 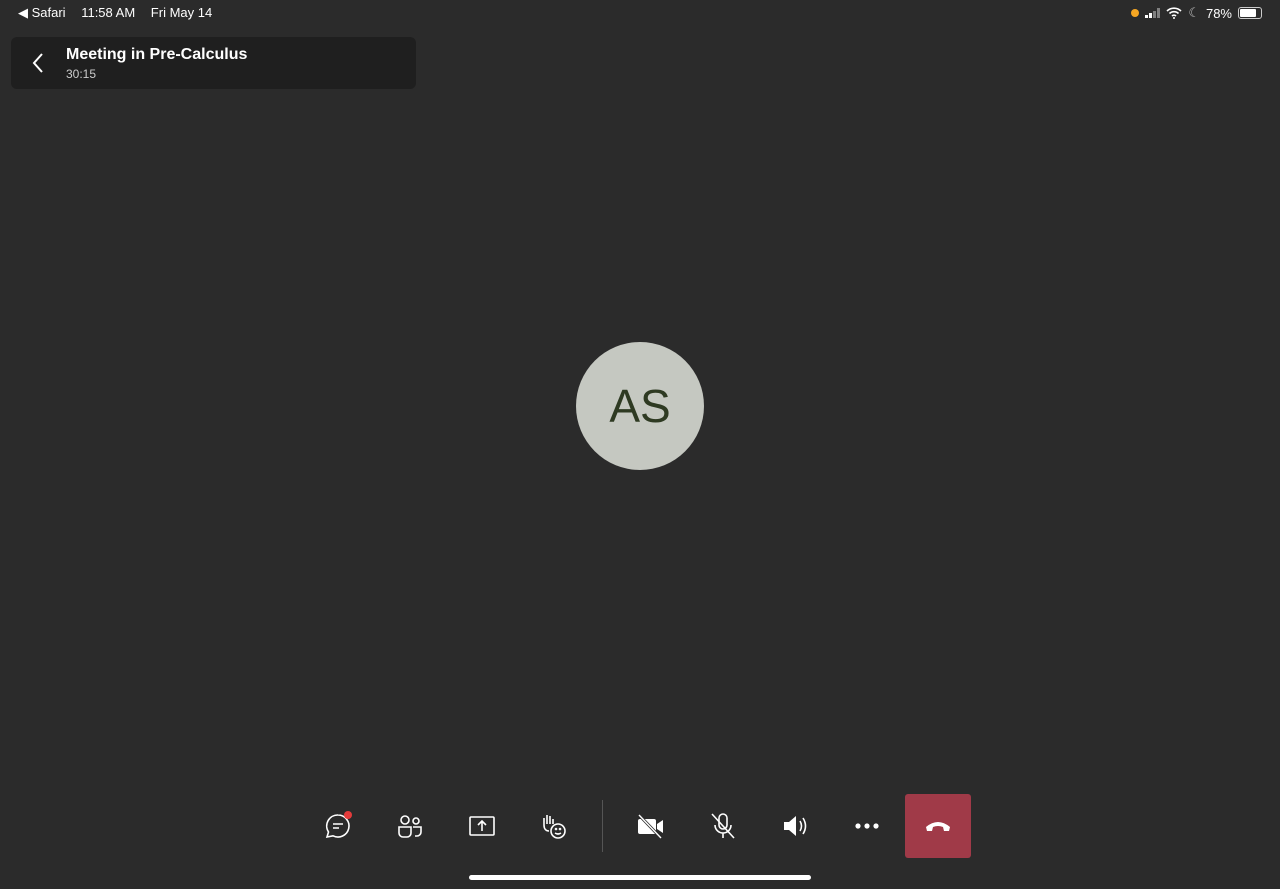 What do you see at coordinates (108, 12) in the screenshot?
I see `status-time: 11:58 AM` at bounding box center [108, 12].